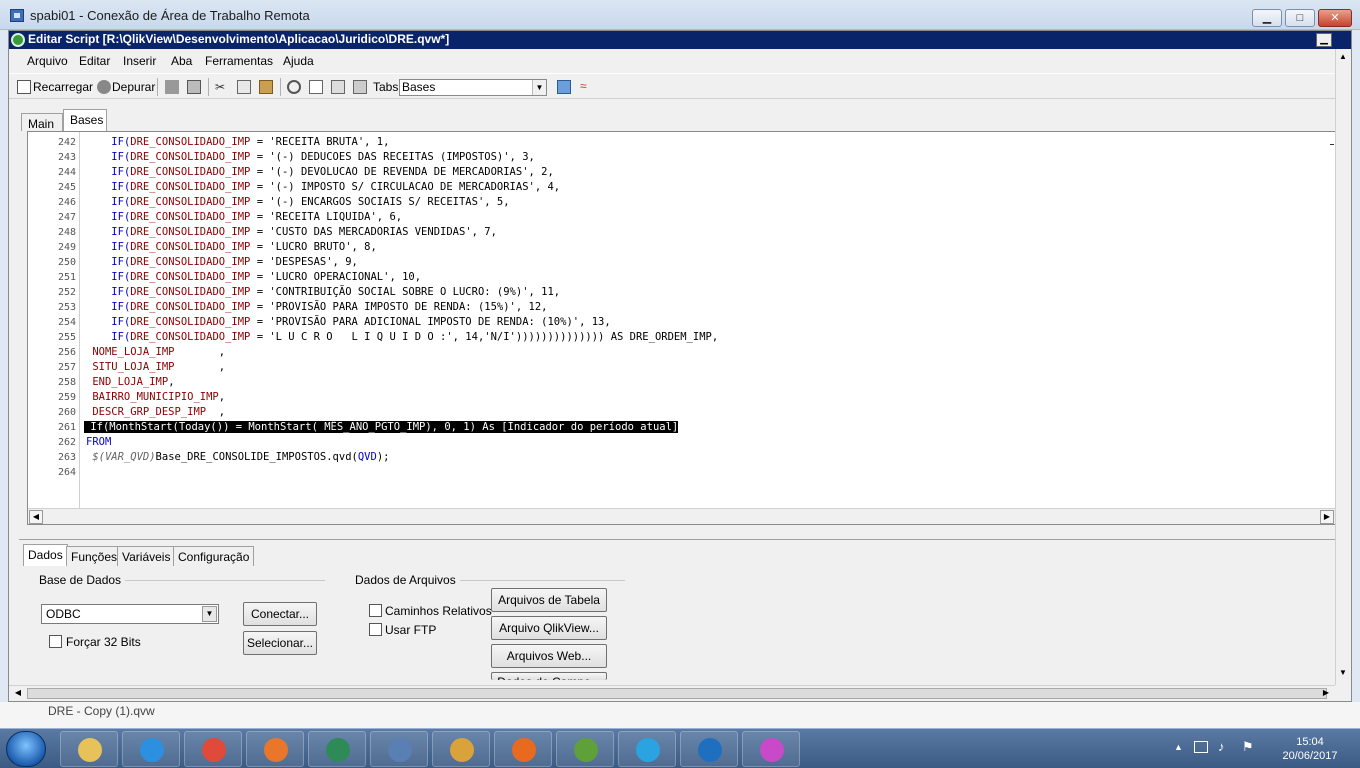 This screenshot has width=1360, height=768. Describe the element at coordinates (194, 87) in the screenshot. I see `print-icon` at that location.